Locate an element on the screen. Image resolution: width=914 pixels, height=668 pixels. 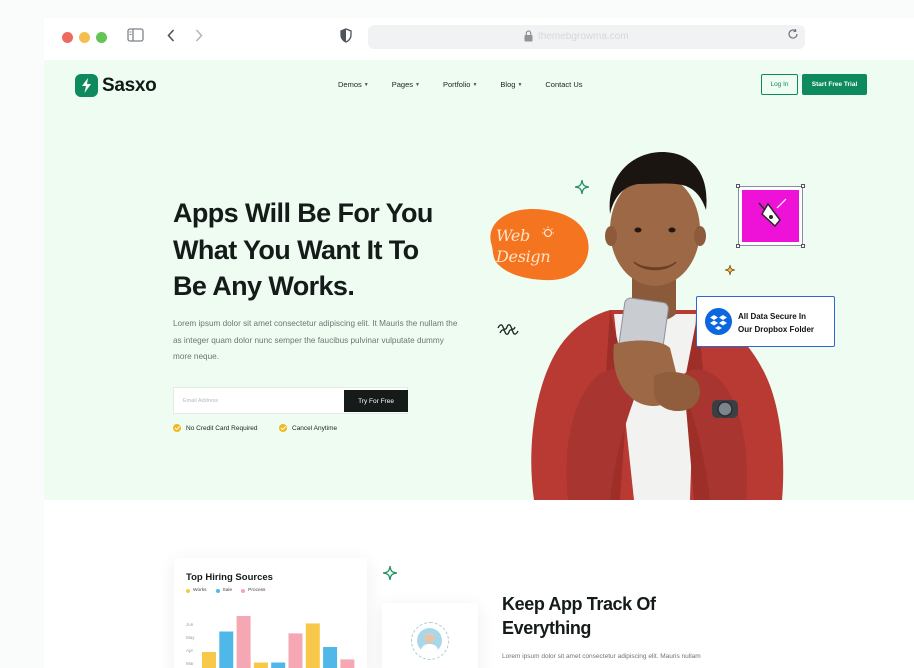
nav-item-demos: Demos ▼ is located at coordinates (353, 84).